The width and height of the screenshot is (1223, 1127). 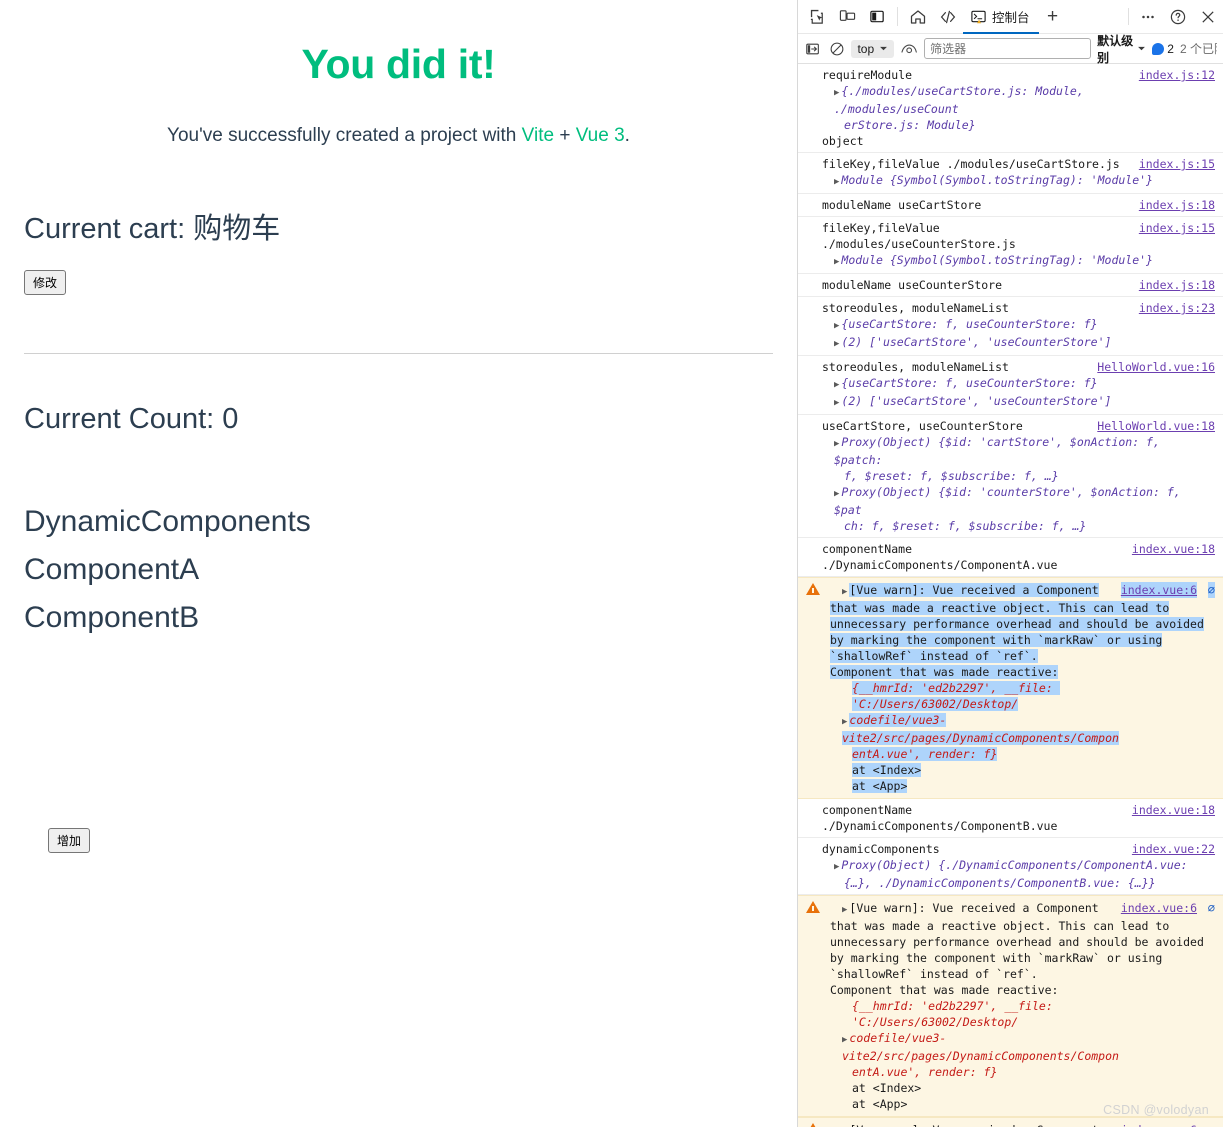 I want to click on console-message-line: entA.vue', render: f}, so click(x=925, y=1072).